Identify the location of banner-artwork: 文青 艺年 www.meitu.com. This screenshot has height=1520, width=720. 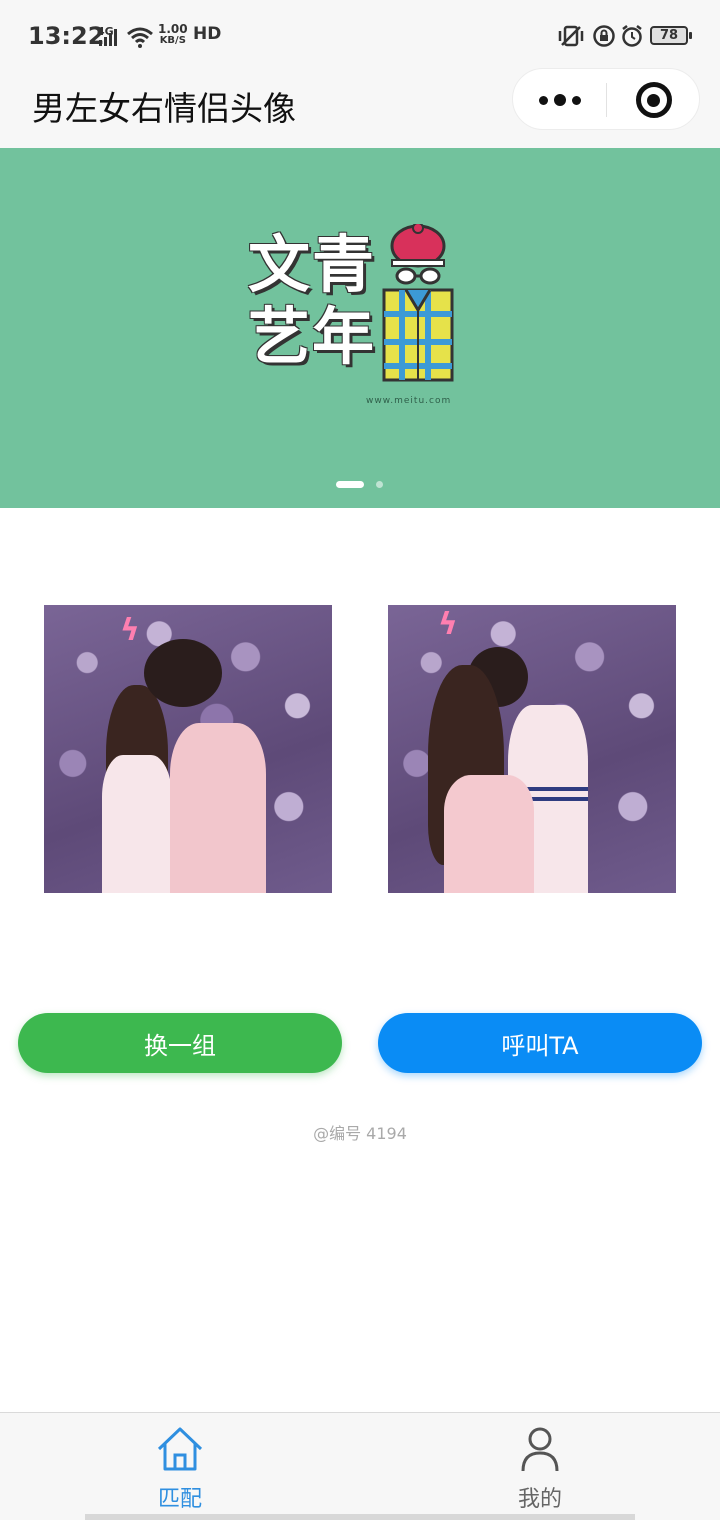
(355, 319).